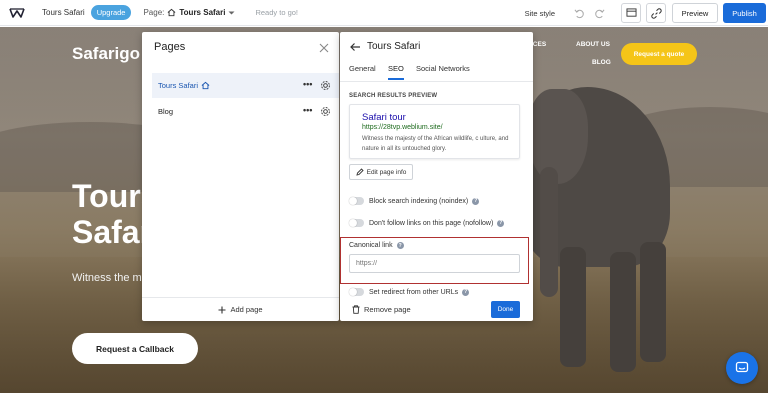 This screenshot has width=768, height=393. Describe the element at coordinates (443, 72) in the screenshot. I see `tab-social-networks: Social Networks` at that location.